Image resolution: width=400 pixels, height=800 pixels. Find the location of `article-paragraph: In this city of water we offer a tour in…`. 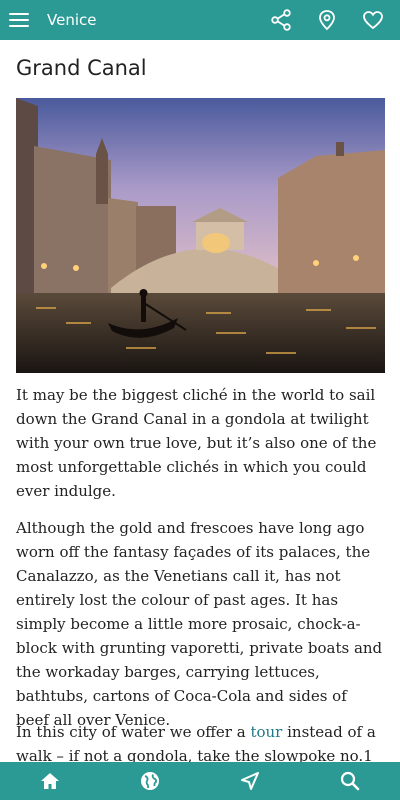

article-paragraph: In this city of water we offer a tour in… is located at coordinates (200, 741).